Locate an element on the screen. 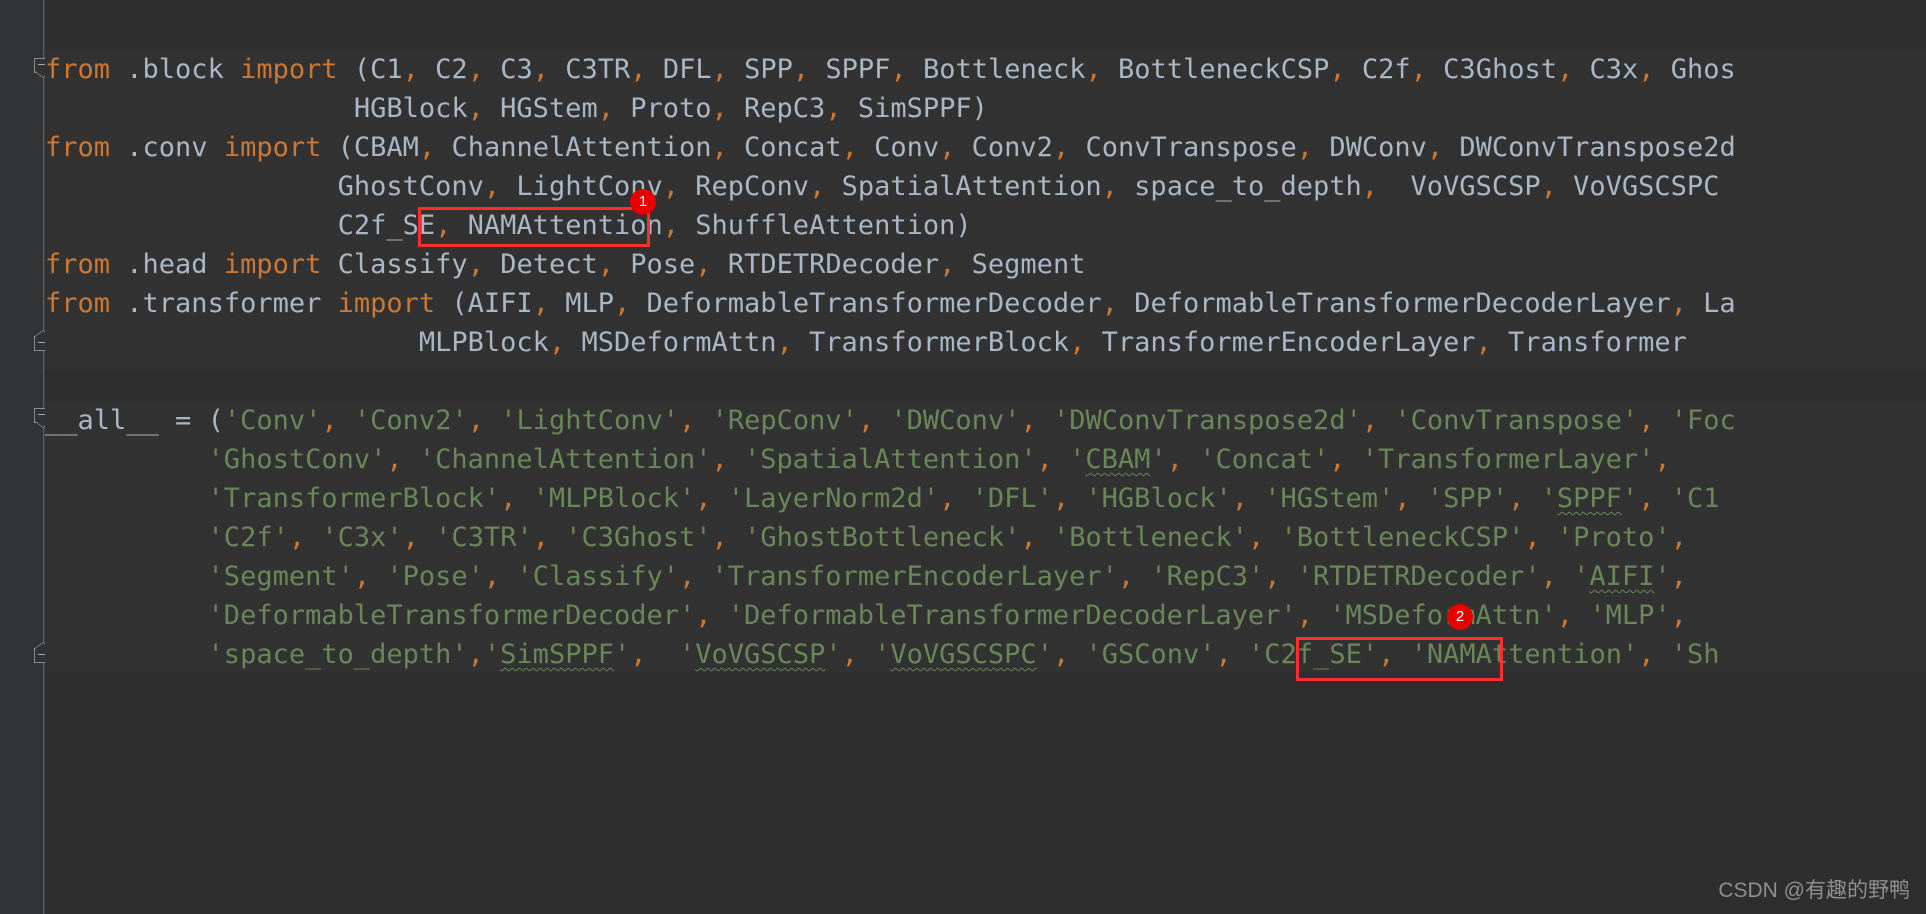 The width and height of the screenshot is (1926, 914). code-token: RTDETRDecoder is located at coordinates (825, 264).